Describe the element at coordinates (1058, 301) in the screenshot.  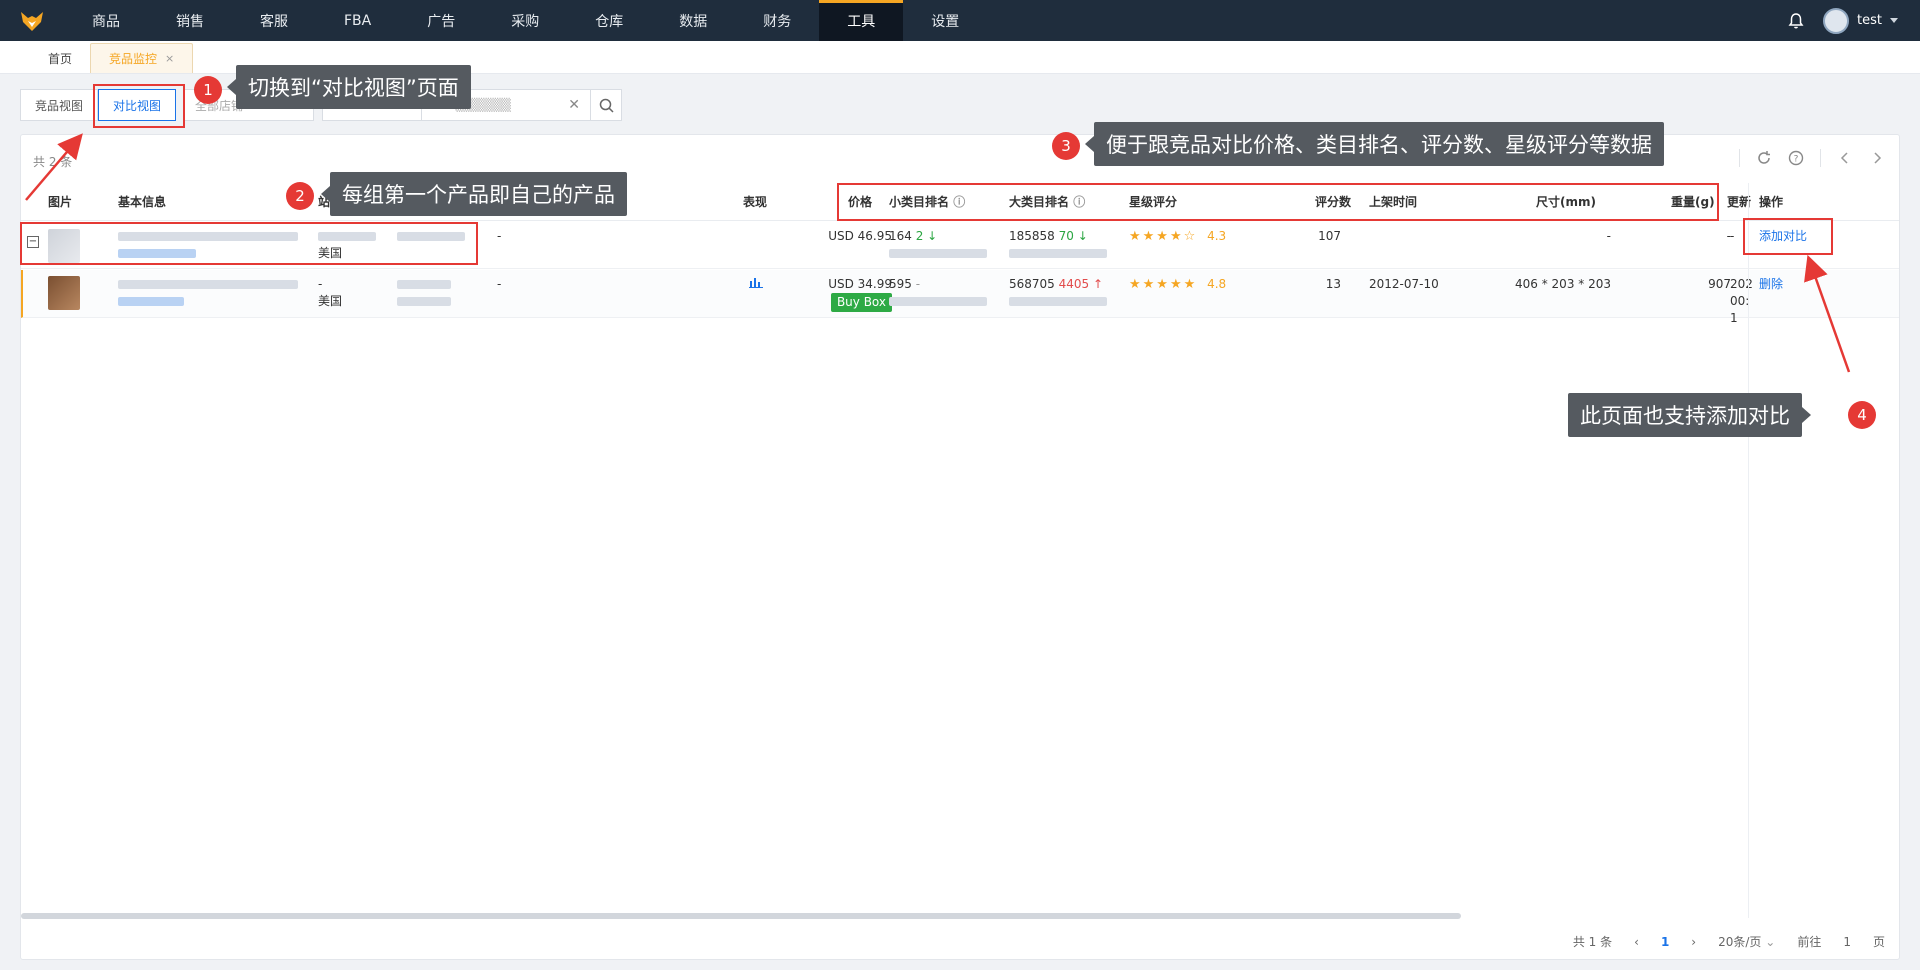
I see `big-category-redacted` at that location.